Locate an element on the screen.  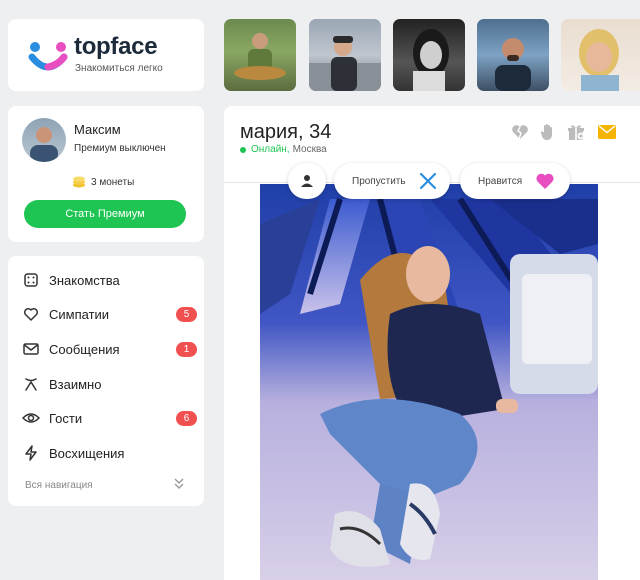
woman-bw-photo-icon is located at coordinates (431, 60).